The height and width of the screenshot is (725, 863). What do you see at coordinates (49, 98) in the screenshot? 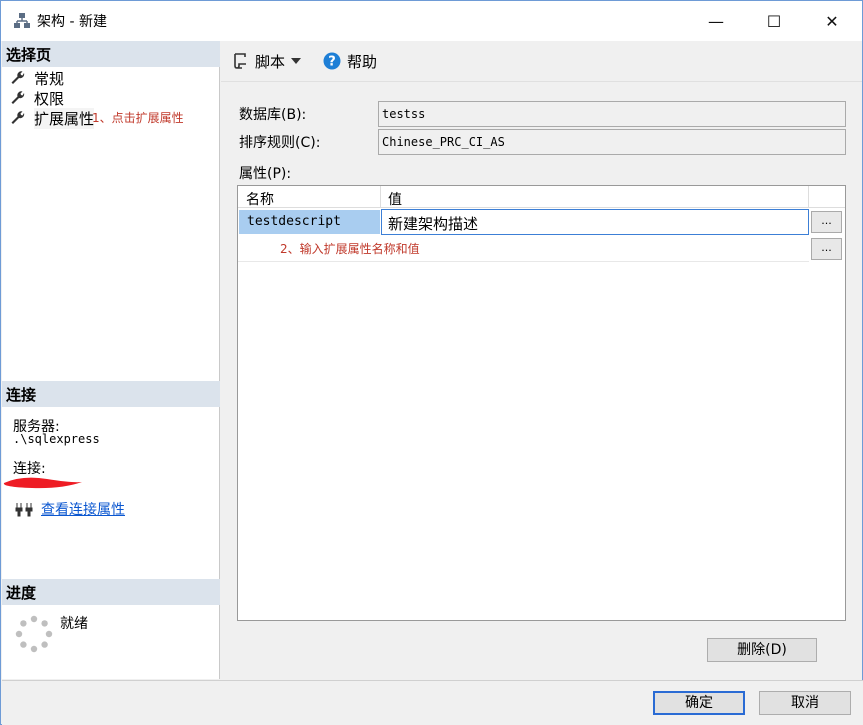
I see `page-item-label: 权限` at bounding box center [49, 98].